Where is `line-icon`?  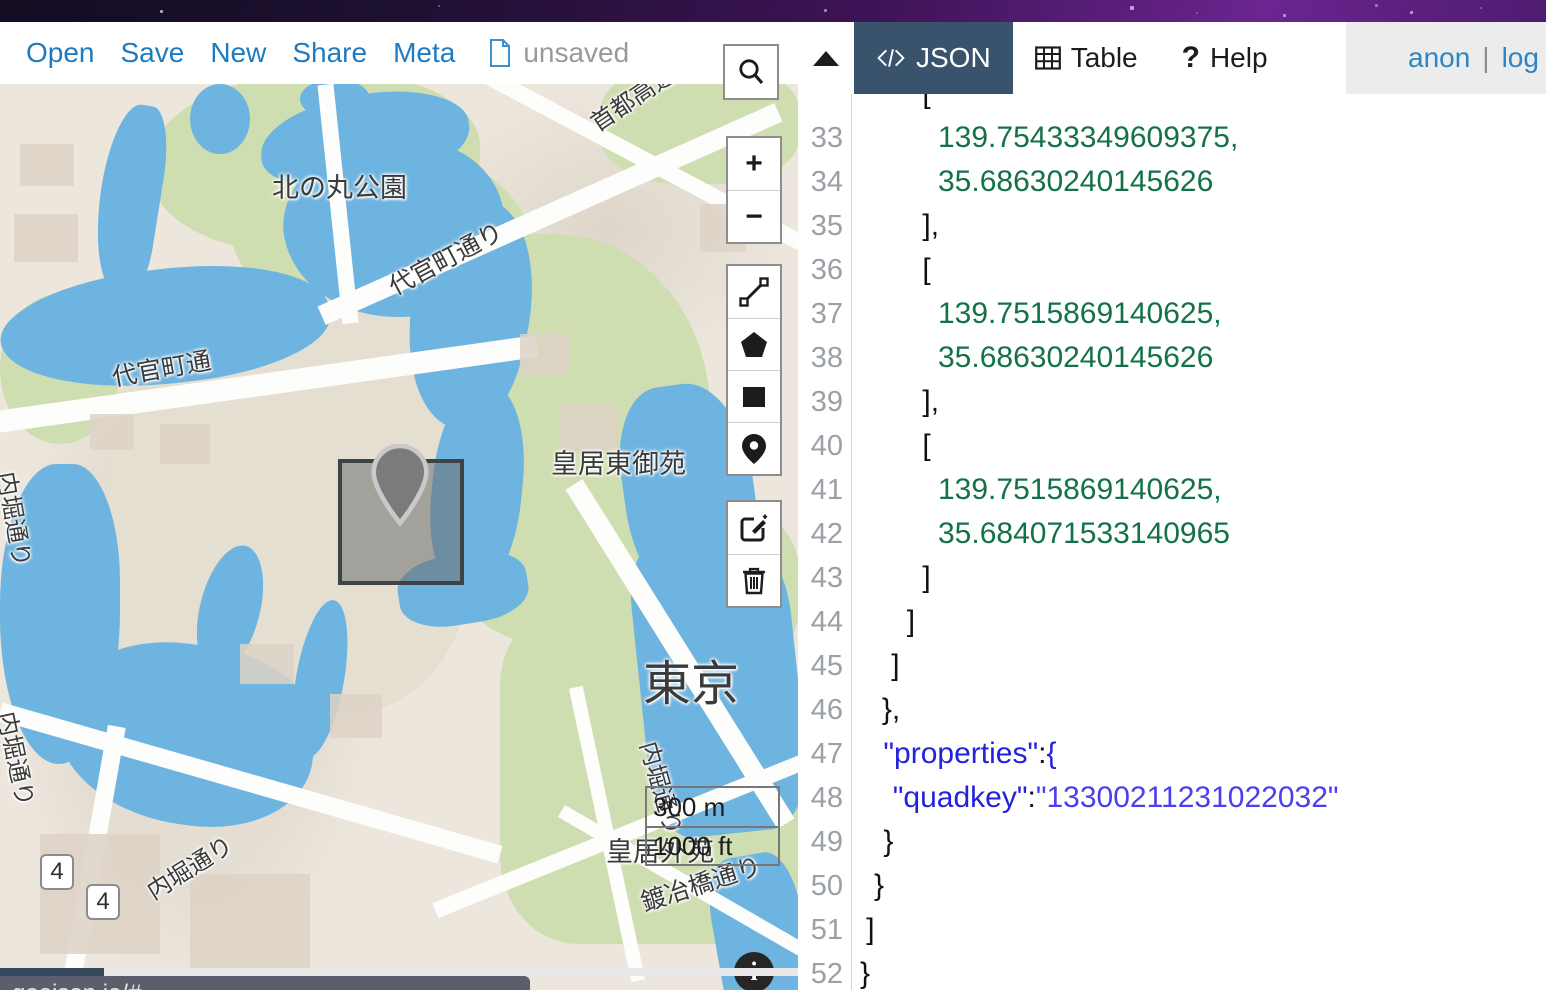
line-icon is located at coordinates (754, 292).